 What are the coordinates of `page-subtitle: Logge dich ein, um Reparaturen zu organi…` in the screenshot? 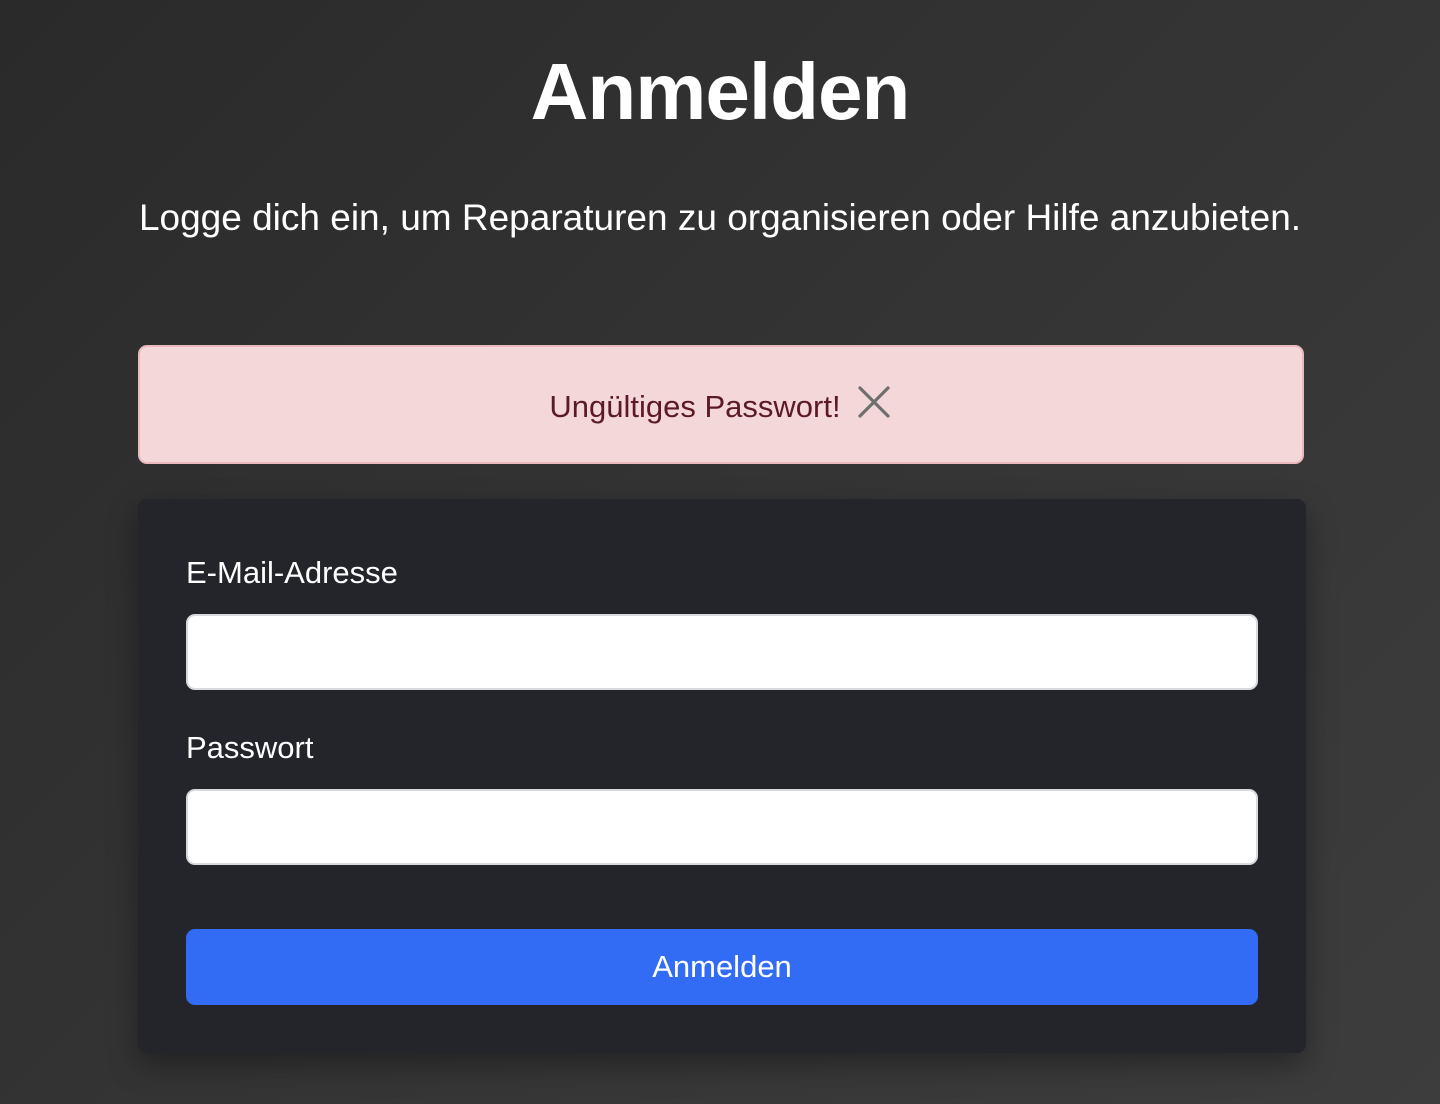 It's located at (720, 217).